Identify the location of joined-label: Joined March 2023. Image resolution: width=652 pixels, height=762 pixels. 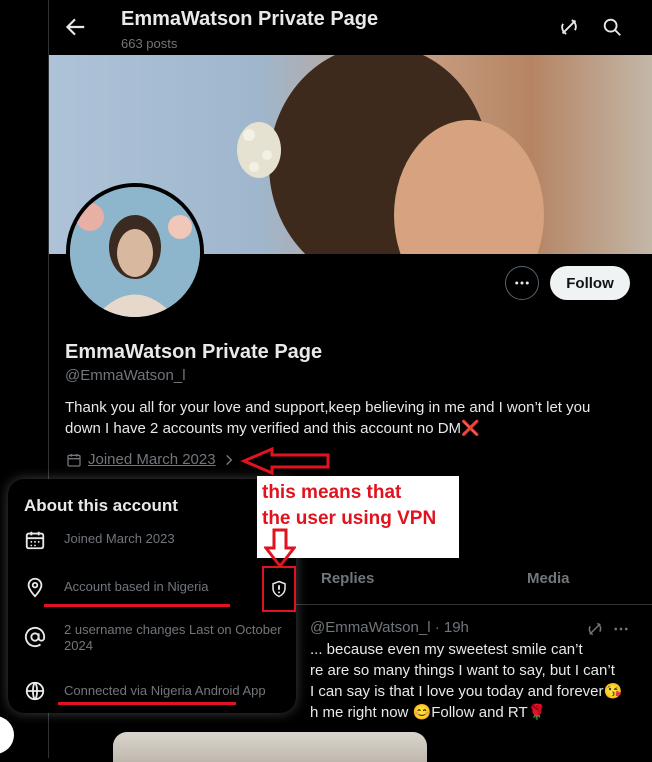
(152, 459).